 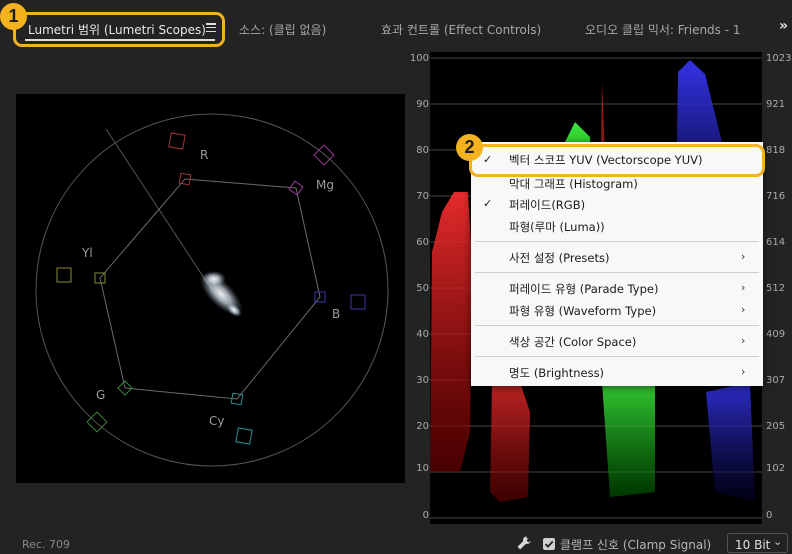 What do you see at coordinates (46, 544) in the screenshot?
I see `color-space-readout: Rec. 709` at bounding box center [46, 544].